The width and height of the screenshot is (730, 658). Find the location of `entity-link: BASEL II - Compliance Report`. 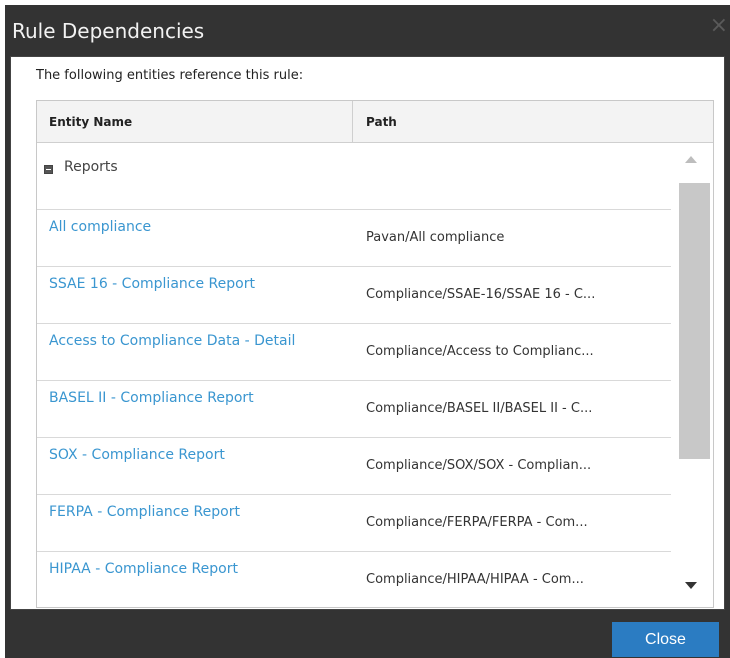

entity-link: BASEL II - Compliance Report is located at coordinates (151, 398).